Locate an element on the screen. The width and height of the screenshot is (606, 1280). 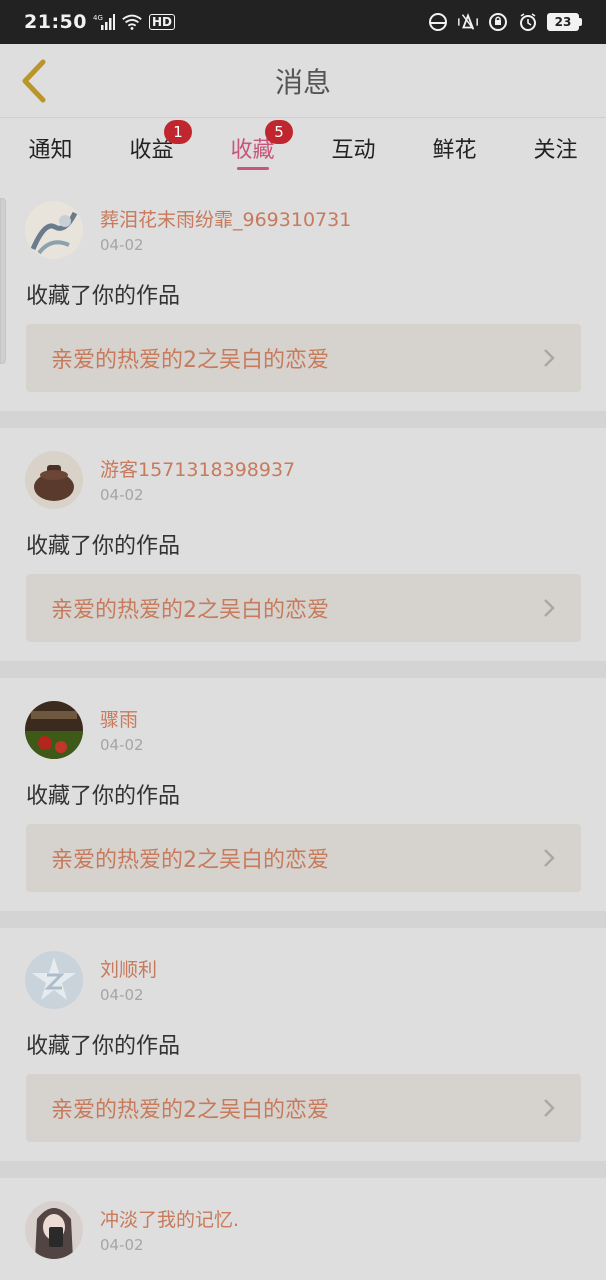
status-time: 21:50 is located at coordinates (55, 22).